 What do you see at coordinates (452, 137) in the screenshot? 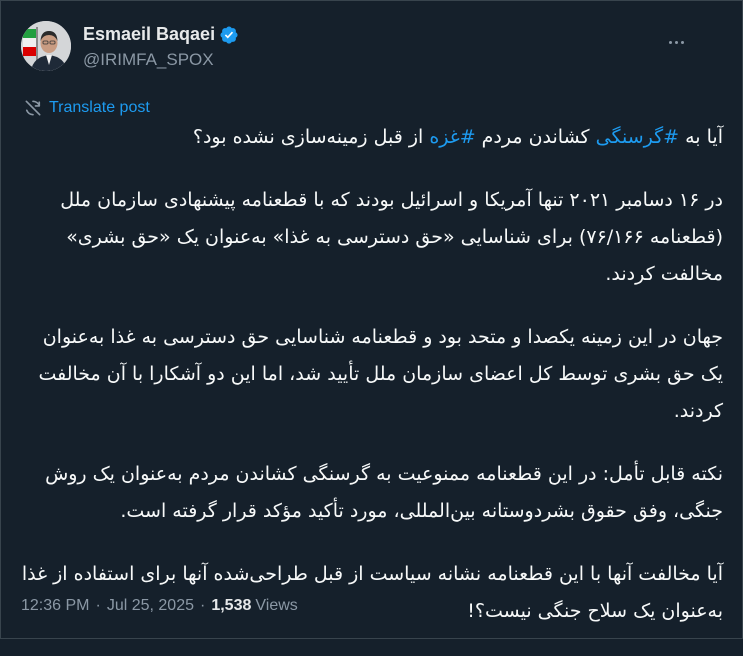
I see `hashtag-link: #غزه` at bounding box center [452, 137].